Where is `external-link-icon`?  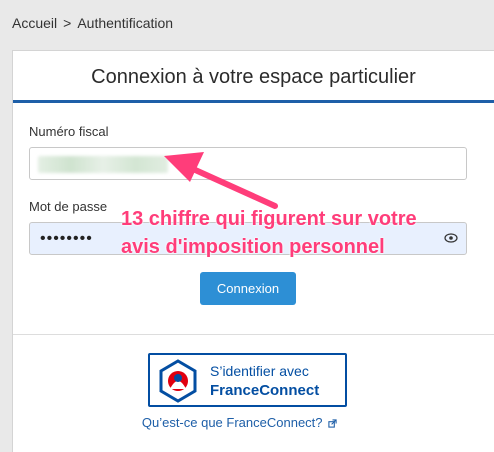 external-link-icon is located at coordinates (332, 423).